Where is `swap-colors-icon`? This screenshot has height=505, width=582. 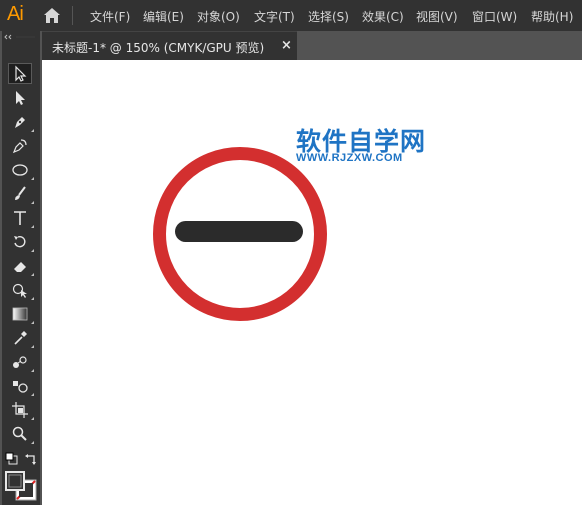 swap-colors-icon is located at coordinates (31, 459).